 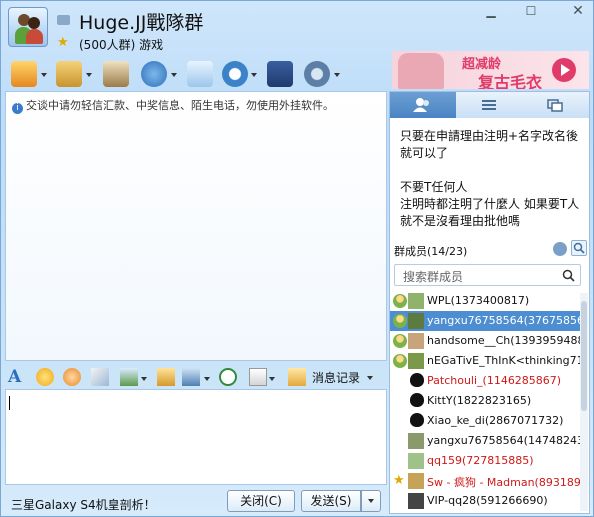 I want to click on member-search-placeholder: 搜索群成员, so click(x=433, y=277).